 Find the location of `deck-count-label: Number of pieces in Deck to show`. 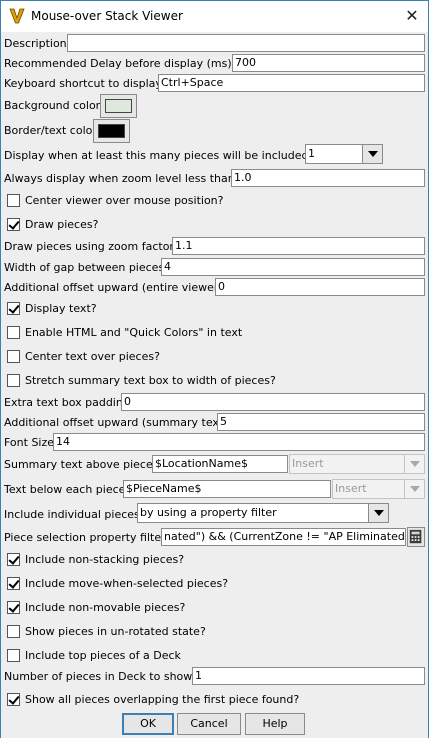

deck-count-label: Number of pieces in Deck to show is located at coordinates (98, 676).